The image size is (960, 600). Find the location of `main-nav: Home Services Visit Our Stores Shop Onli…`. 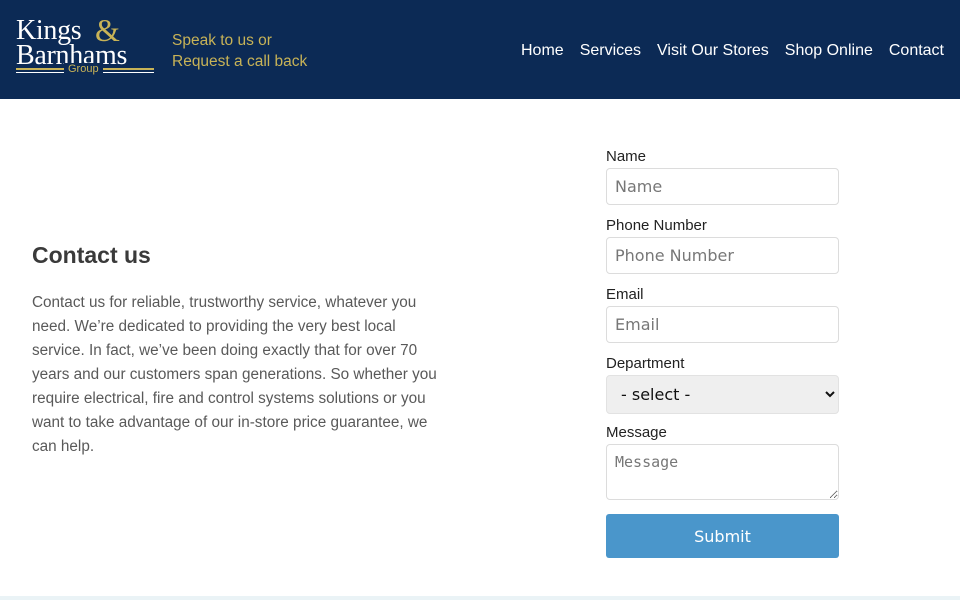

main-nav: Home Services Visit Our Stores Shop Onli… is located at coordinates (732, 50).